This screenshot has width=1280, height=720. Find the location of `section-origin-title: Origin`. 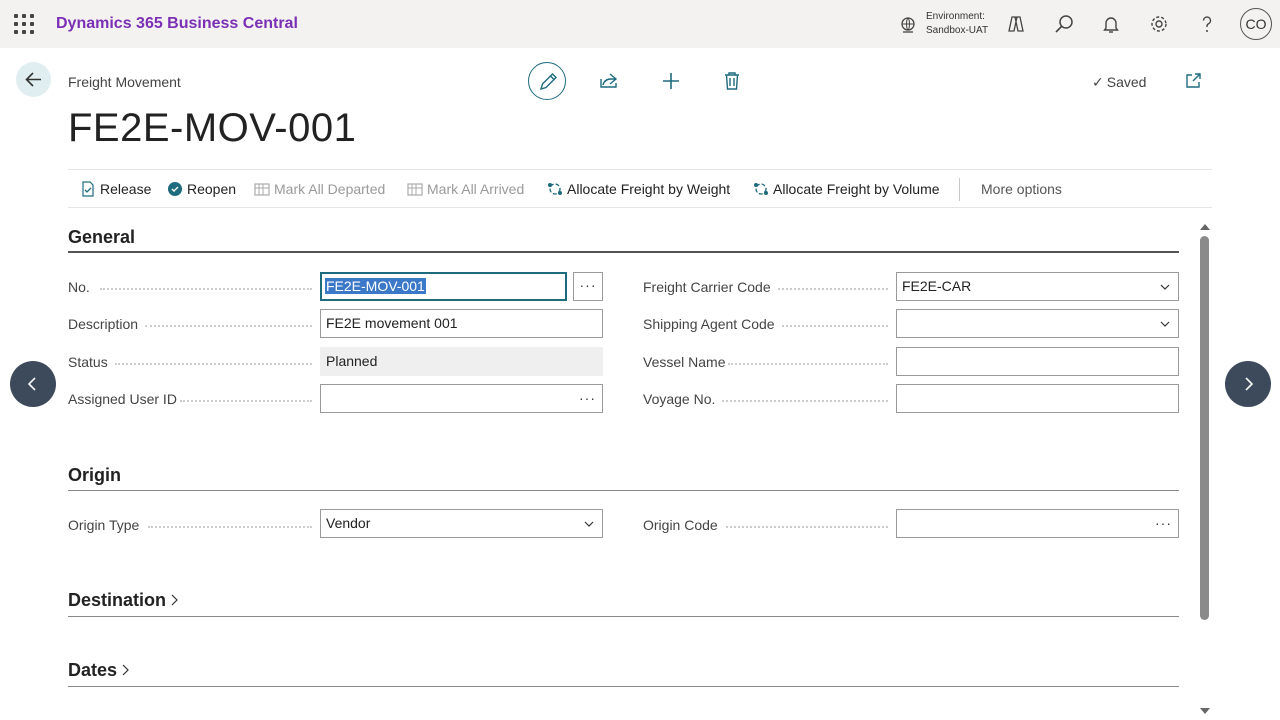

section-origin-title: Origin is located at coordinates (94, 475).